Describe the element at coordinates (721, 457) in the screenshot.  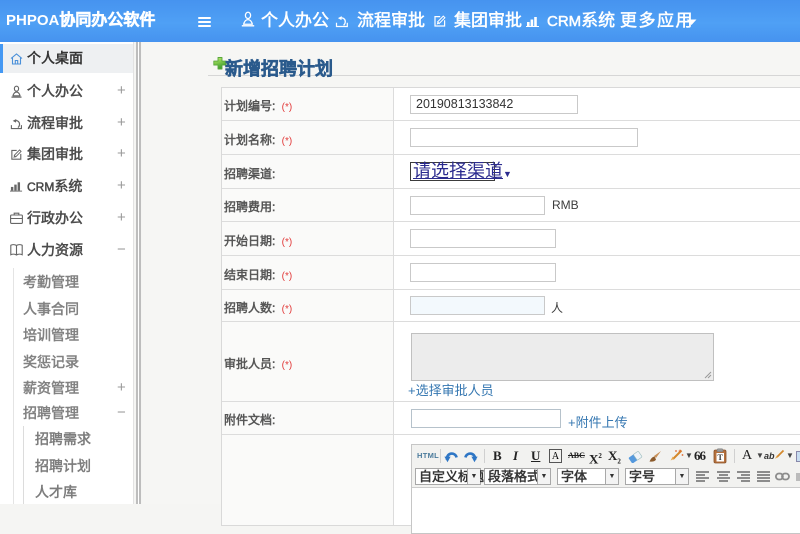
I see `svg-text: T` at that location.